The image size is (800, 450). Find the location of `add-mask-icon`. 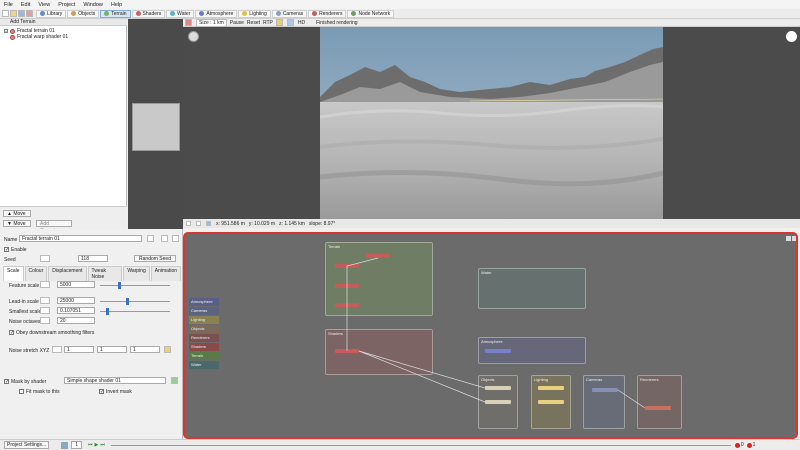

add-mask-icon is located at coordinates (174, 380).